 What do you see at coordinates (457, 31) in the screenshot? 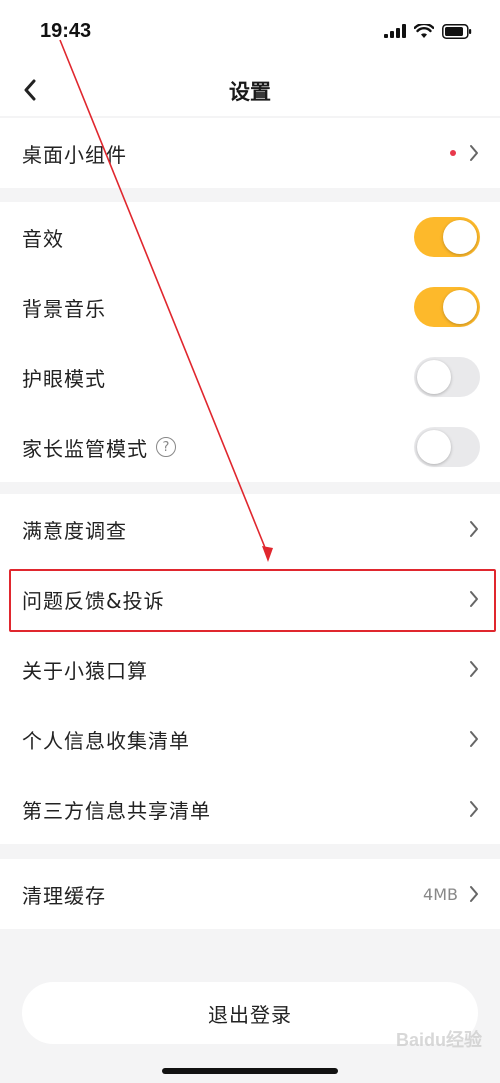
I see `battery-icon` at bounding box center [457, 31].